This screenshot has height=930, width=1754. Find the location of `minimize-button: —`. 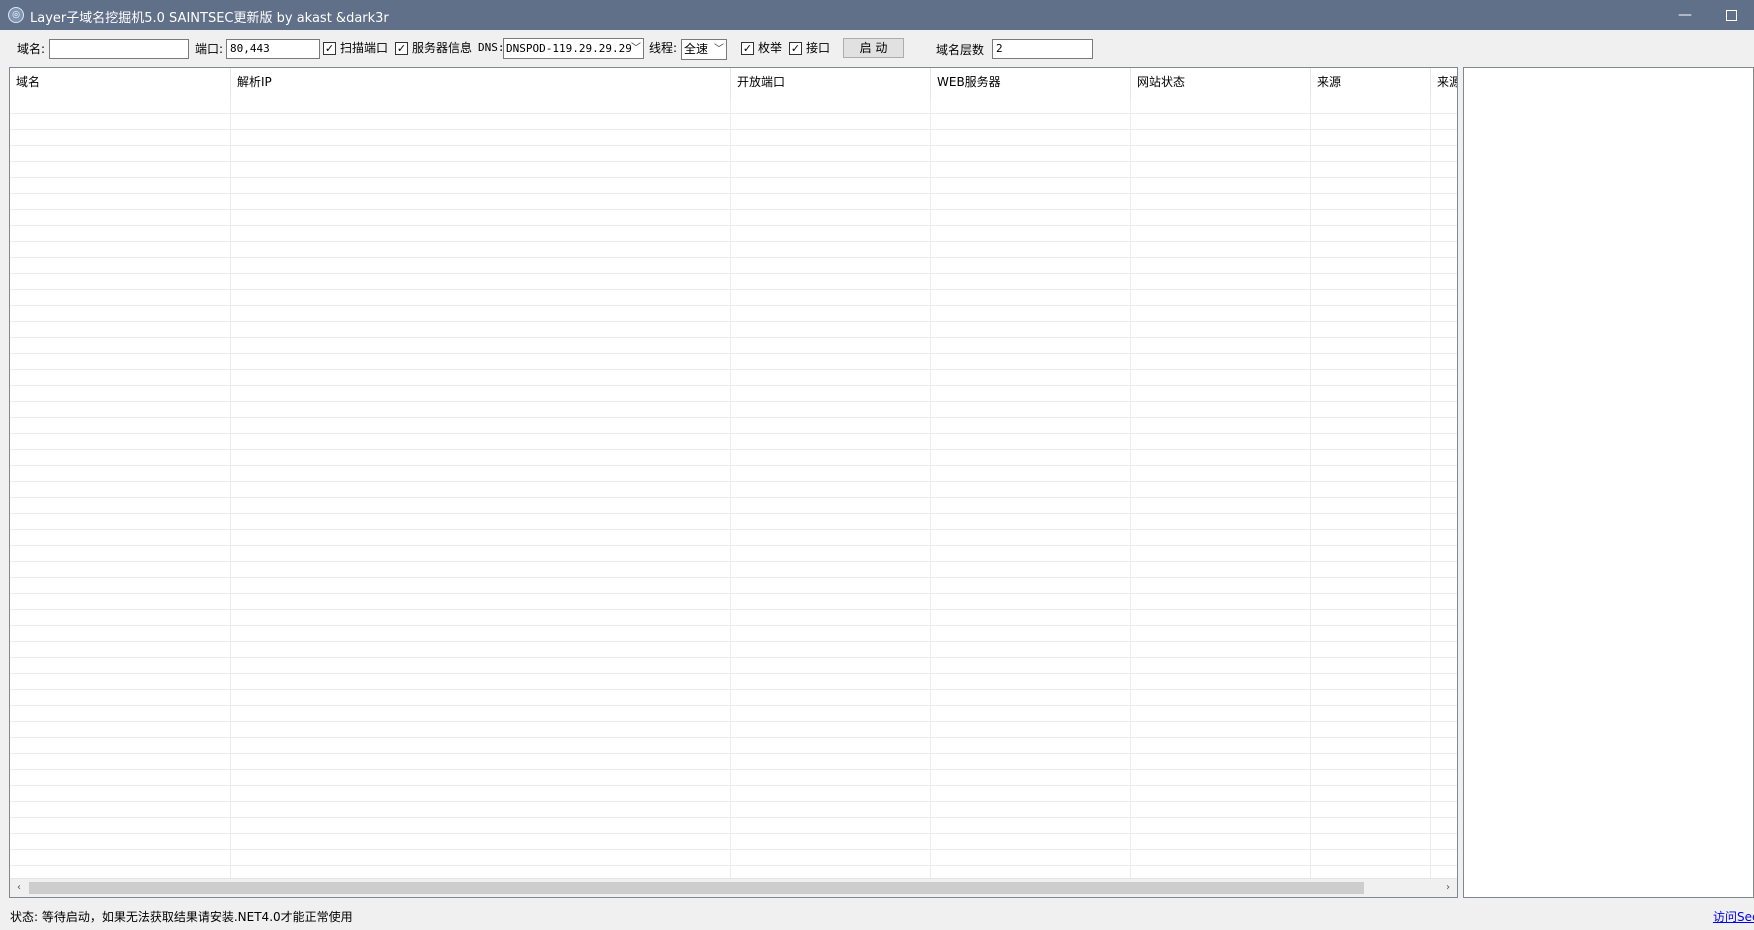

minimize-button: — is located at coordinates (1685, 15).